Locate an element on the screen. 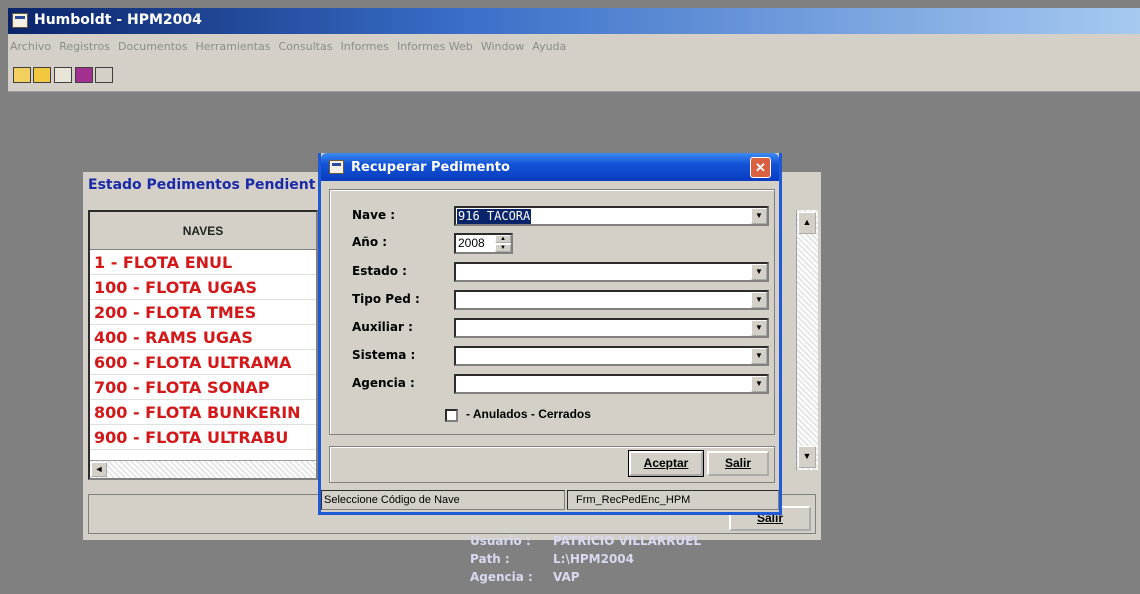  agencia-combobox: ▼ is located at coordinates (611, 384).